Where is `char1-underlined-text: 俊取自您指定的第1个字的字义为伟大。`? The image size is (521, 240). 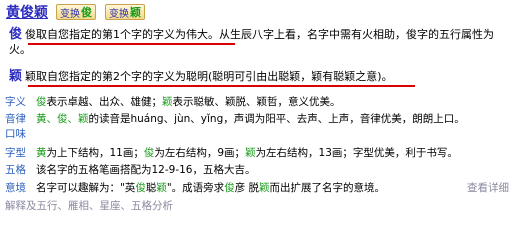 char1-underlined-text: 俊取自您指定的第1个字的字义为伟大。 is located at coordinates (122, 34).